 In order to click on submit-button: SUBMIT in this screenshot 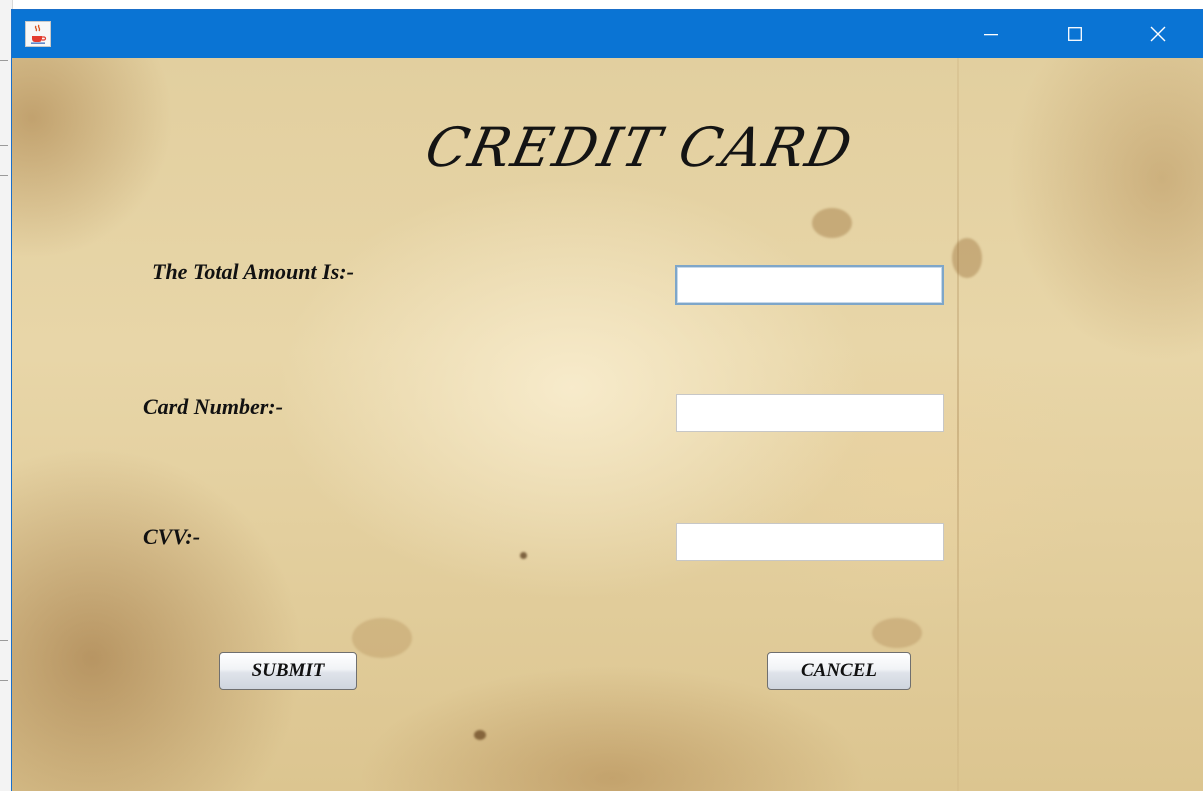, I will do `click(288, 671)`.